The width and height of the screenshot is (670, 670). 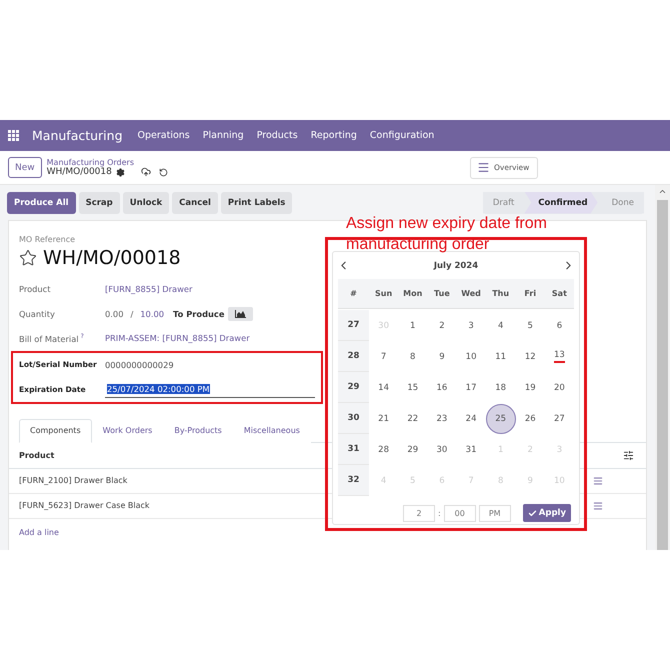 I want to click on breadcrumb-current: WH/MO/00018, so click(x=79, y=172).